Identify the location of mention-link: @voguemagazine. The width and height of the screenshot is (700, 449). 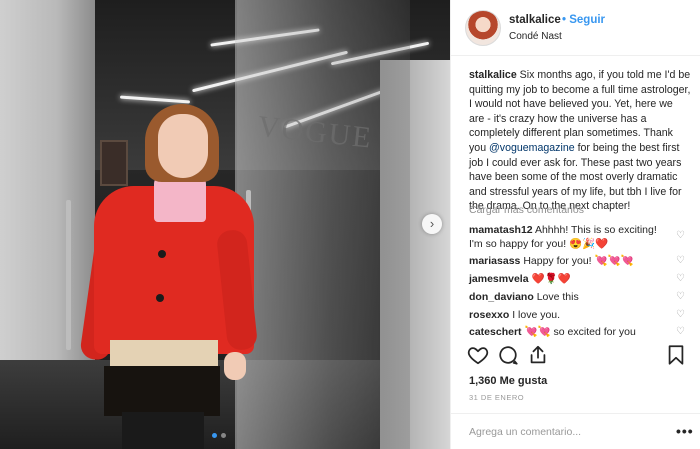
(532, 148).